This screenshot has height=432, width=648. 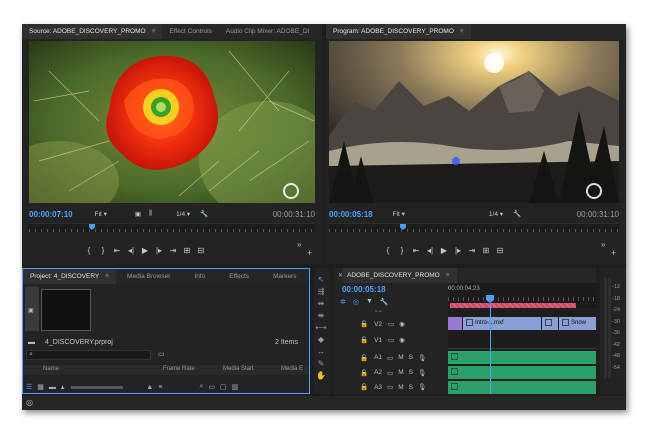 I want to click on list-view-icon: ☰, so click(x=29, y=387).